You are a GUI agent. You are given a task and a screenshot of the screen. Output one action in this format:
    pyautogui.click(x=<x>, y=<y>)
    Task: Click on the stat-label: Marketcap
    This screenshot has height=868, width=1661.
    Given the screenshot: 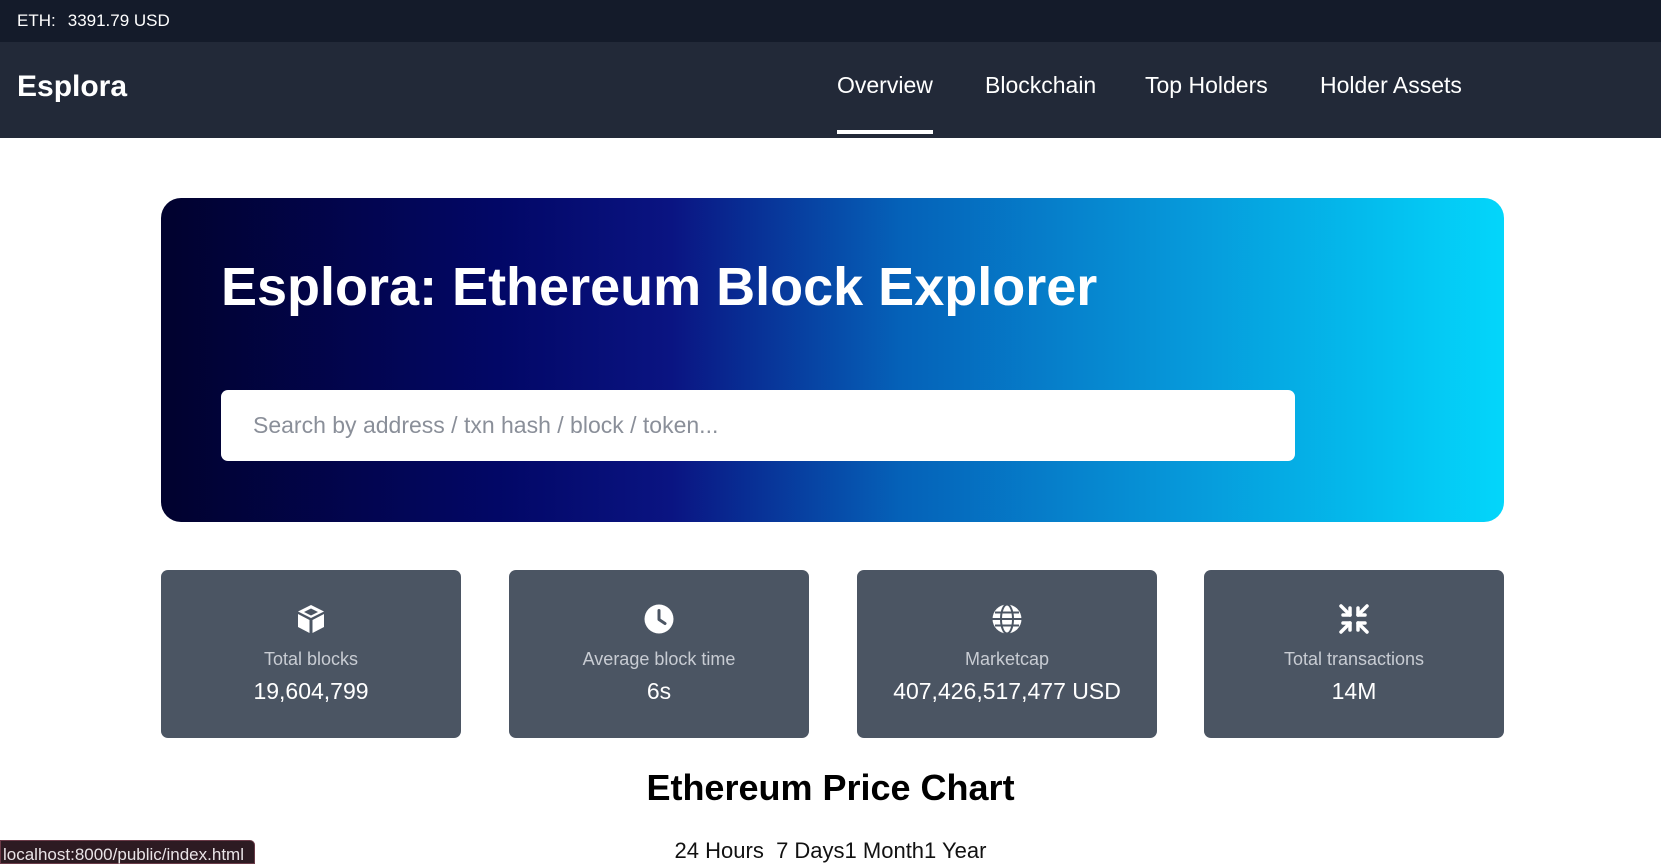 What is the action you would take?
    pyautogui.click(x=1007, y=659)
    